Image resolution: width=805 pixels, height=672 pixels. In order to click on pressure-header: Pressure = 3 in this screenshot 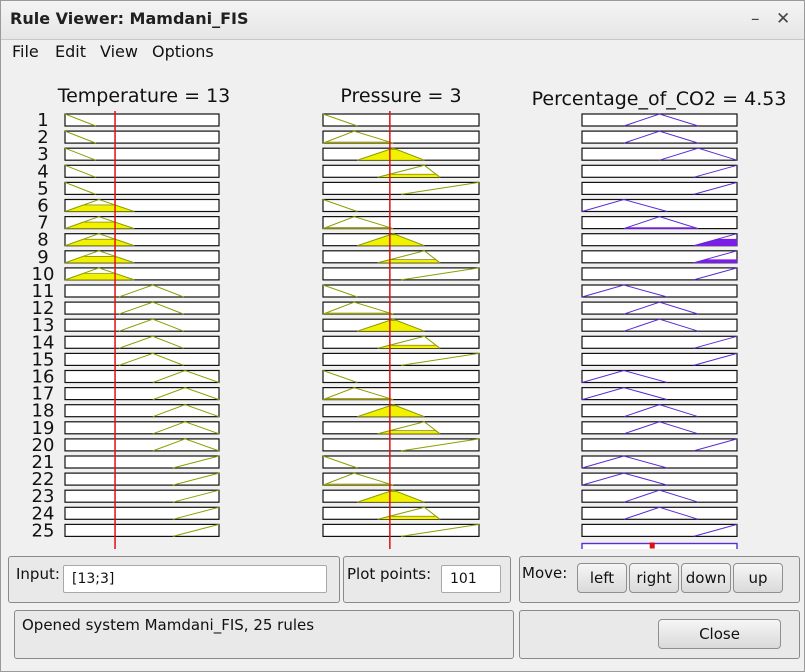, I will do `click(400, 96)`.